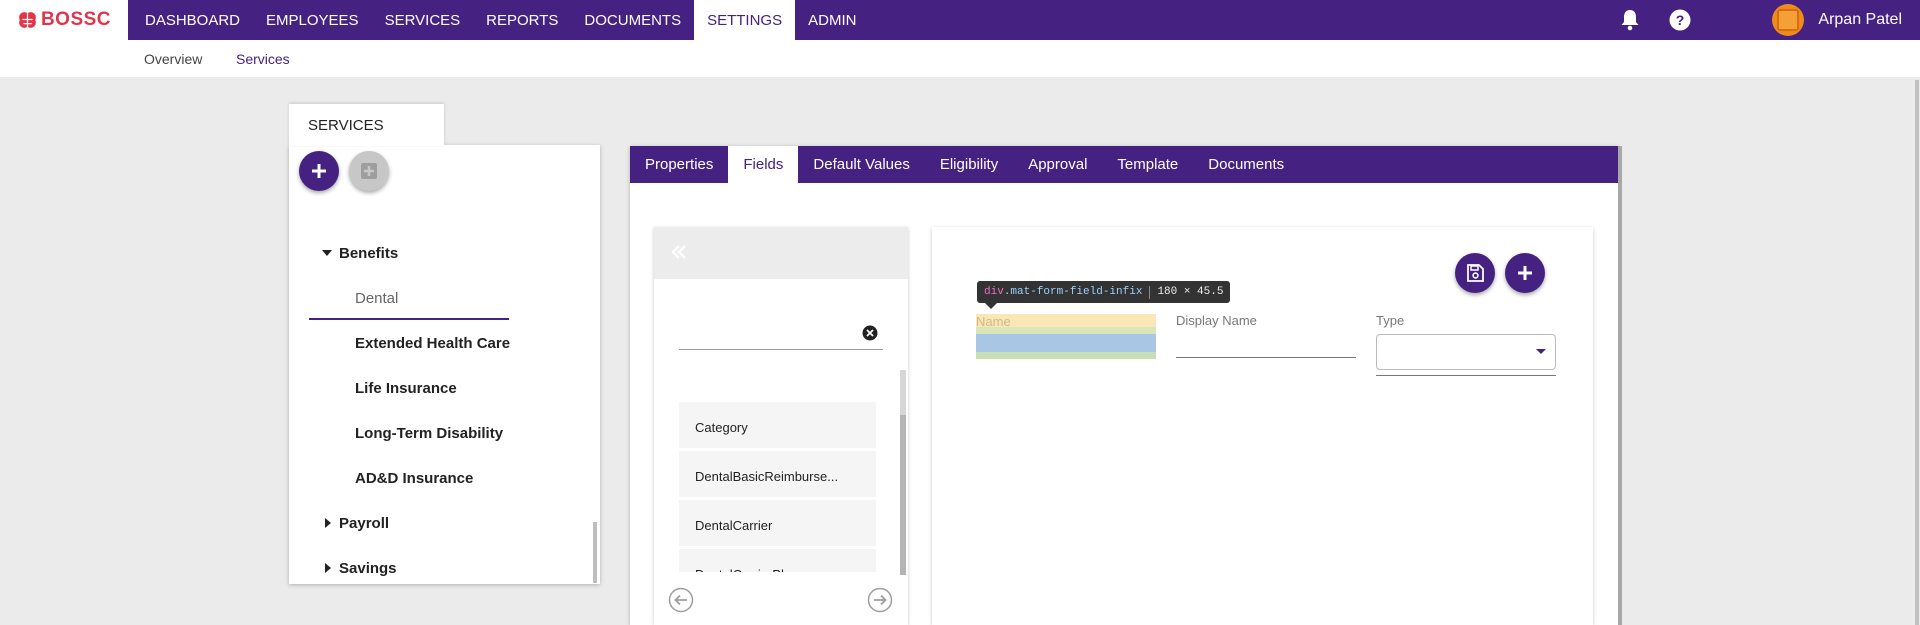 This screenshot has height=625, width=1920. I want to click on tooltip-tag: div, so click(994, 292).